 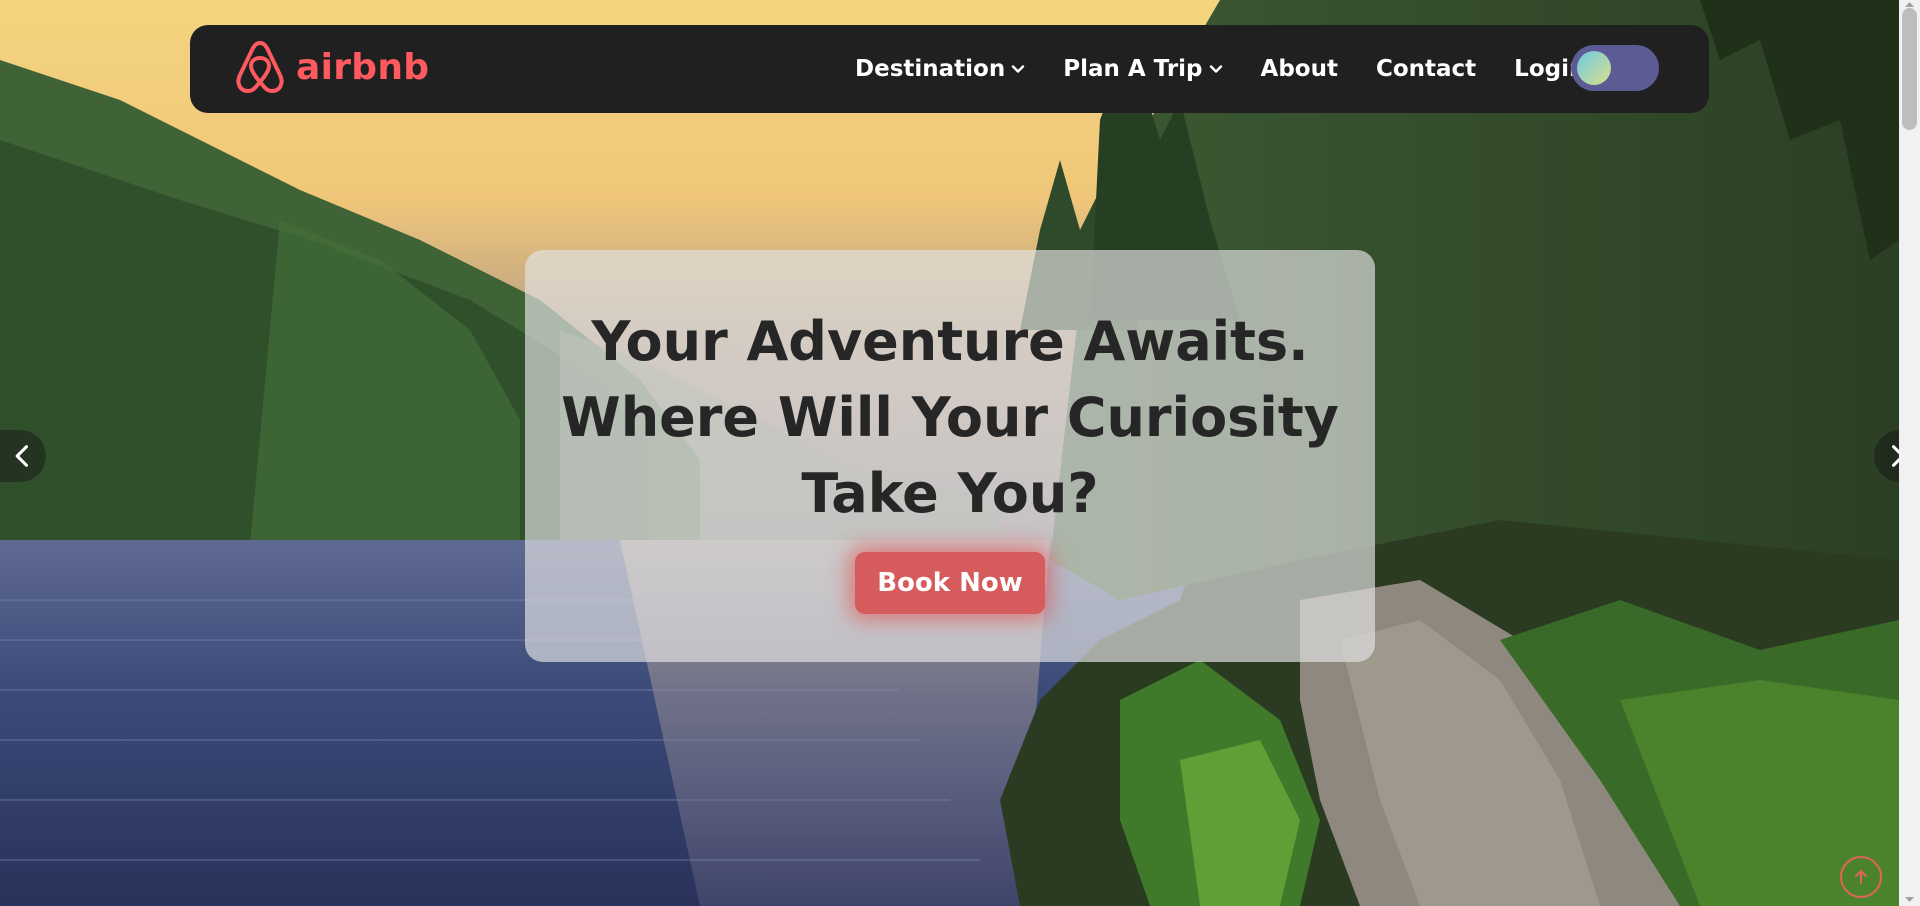 I want to click on nav-item-contact: Contact, so click(x=1426, y=69).